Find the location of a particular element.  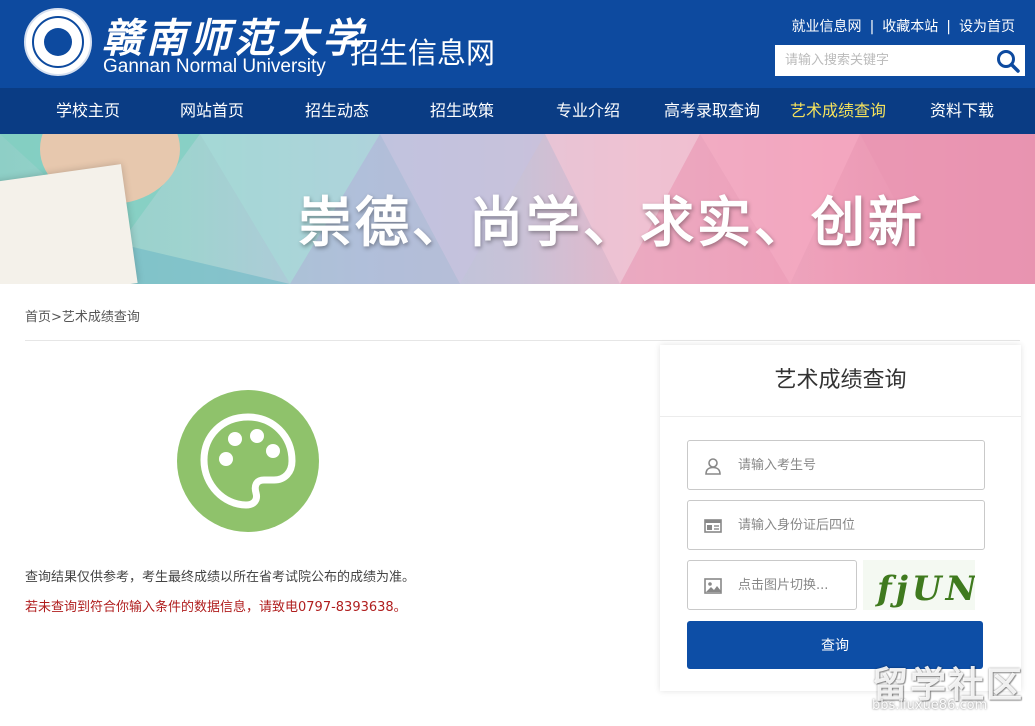

exam-number-field is located at coordinates (836, 465).